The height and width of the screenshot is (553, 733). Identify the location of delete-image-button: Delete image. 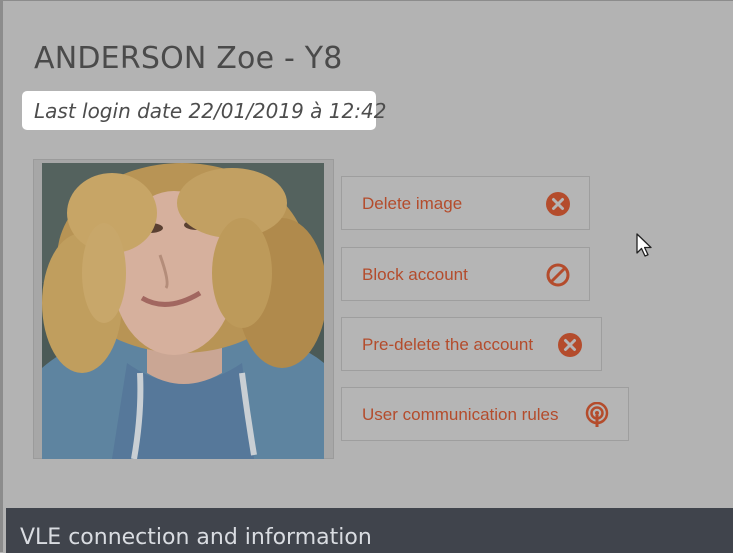
(465, 203).